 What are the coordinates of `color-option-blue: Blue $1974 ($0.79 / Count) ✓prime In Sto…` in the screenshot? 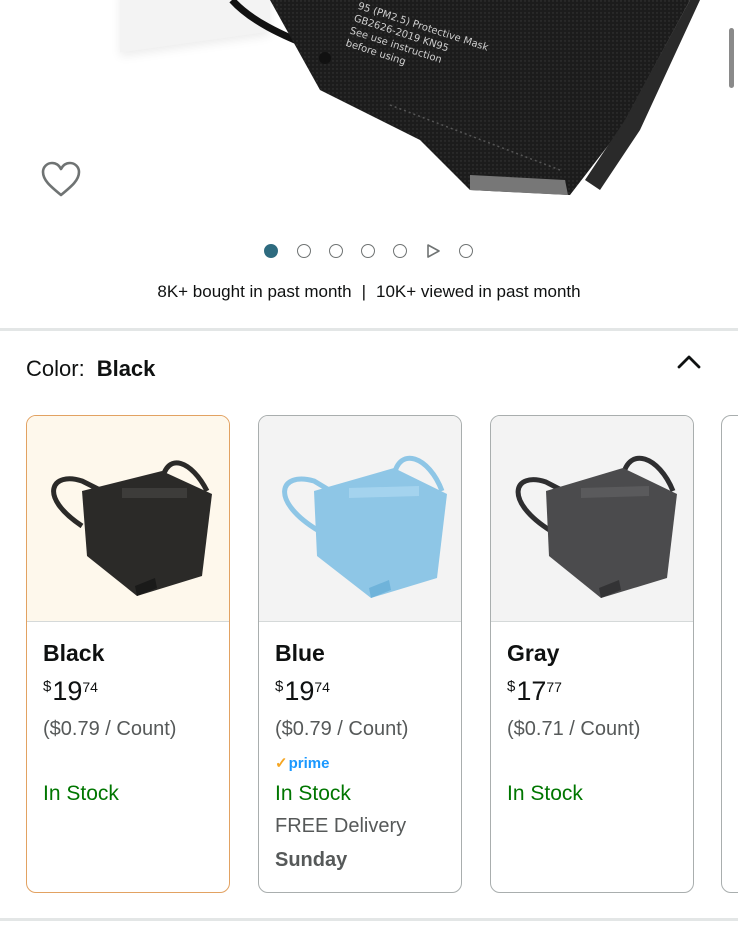 It's located at (360, 654).